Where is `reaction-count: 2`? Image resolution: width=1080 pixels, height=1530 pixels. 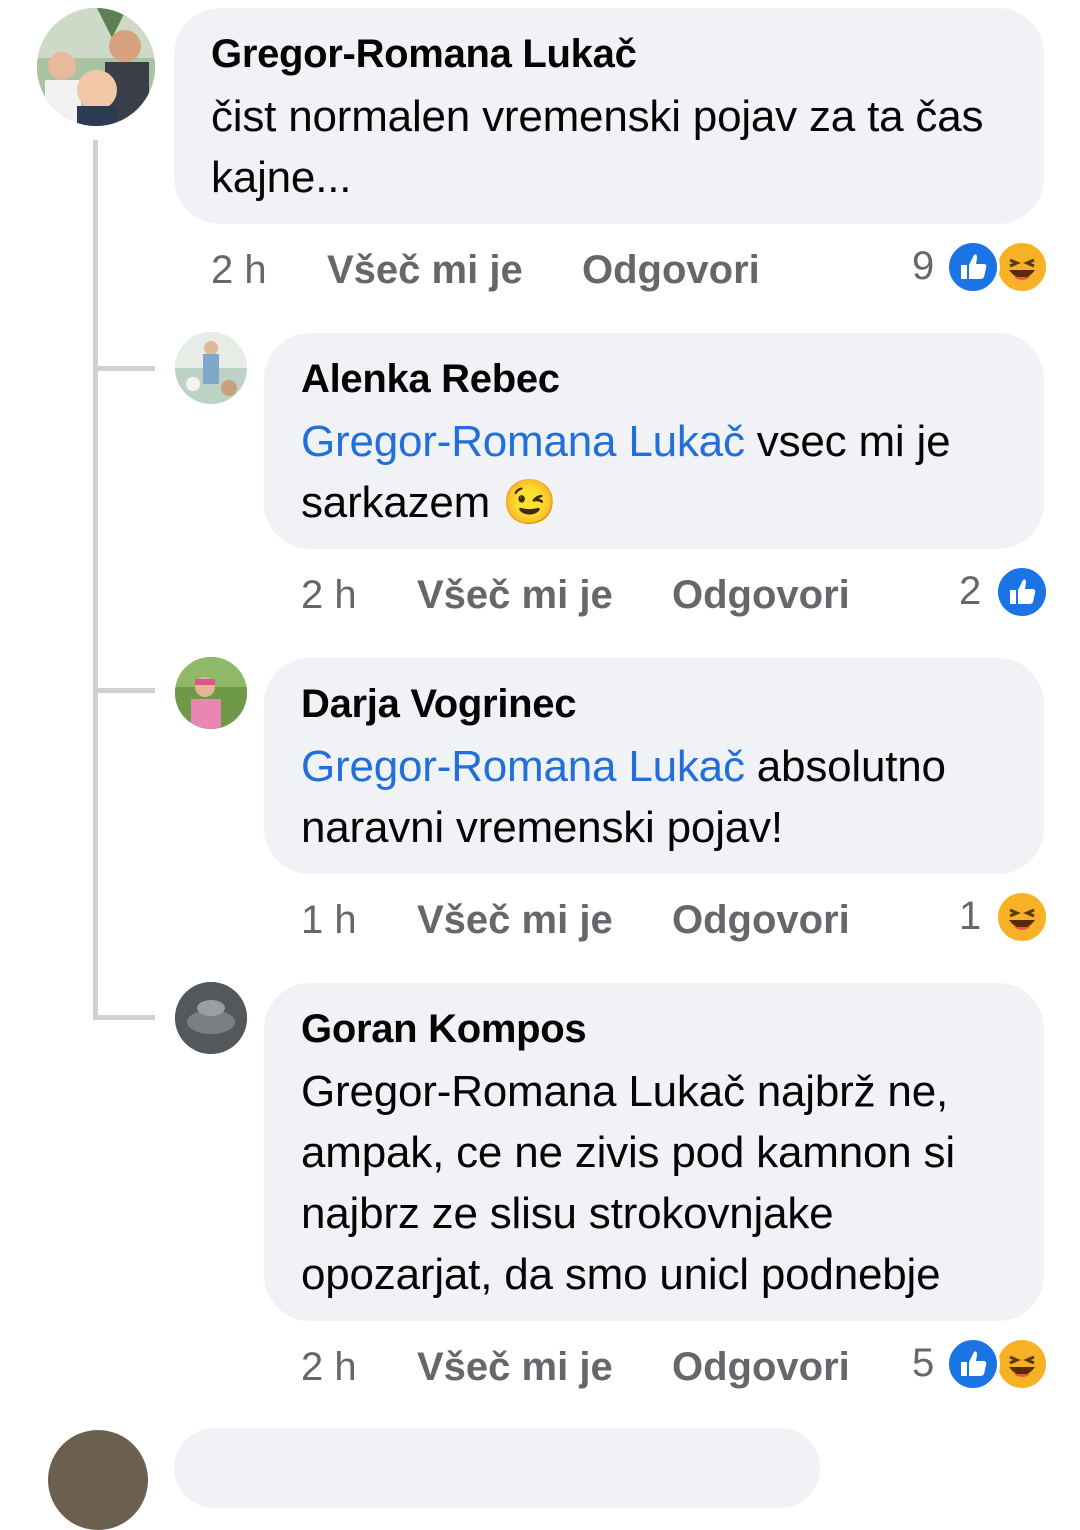
reaction-count: 2 is located at coordinates (970, 591).